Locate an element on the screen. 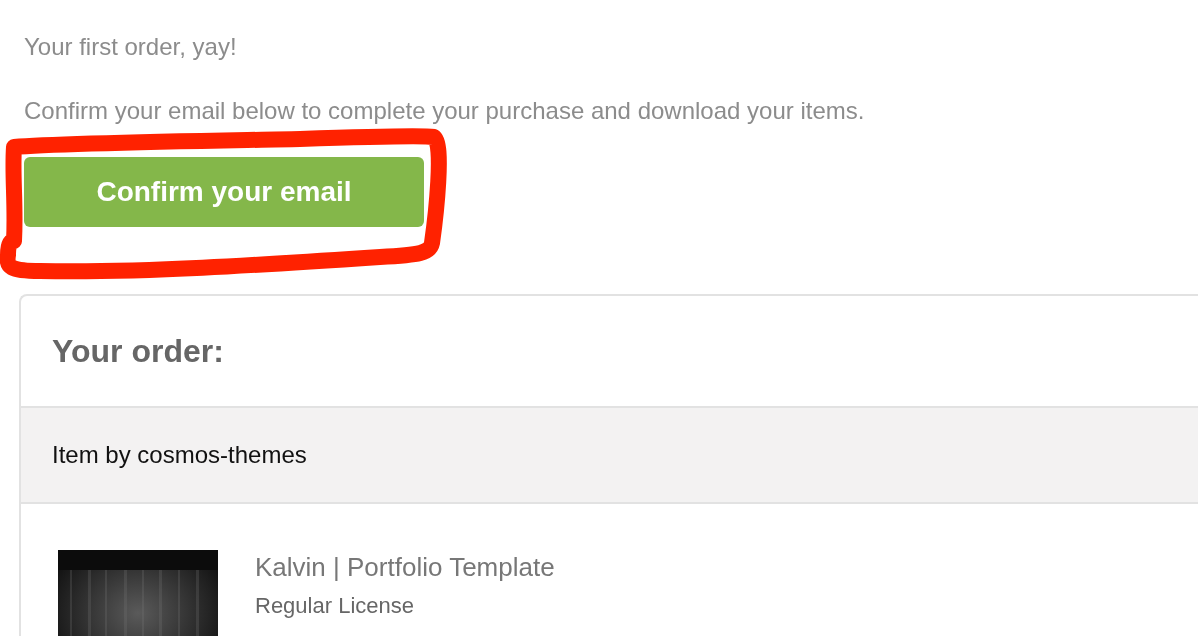 This screenshot has height=636, width=1198. instruction-text: Confirm your email below to complete your purchase and download your items. is located at coordinates (444, 111).